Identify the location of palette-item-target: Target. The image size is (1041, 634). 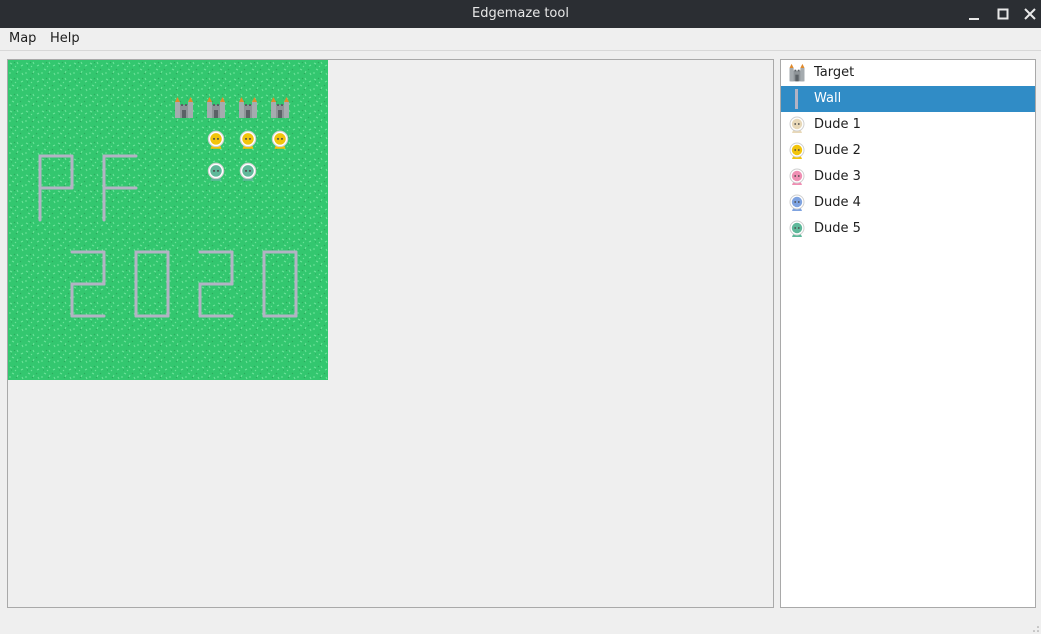
(908, 73).